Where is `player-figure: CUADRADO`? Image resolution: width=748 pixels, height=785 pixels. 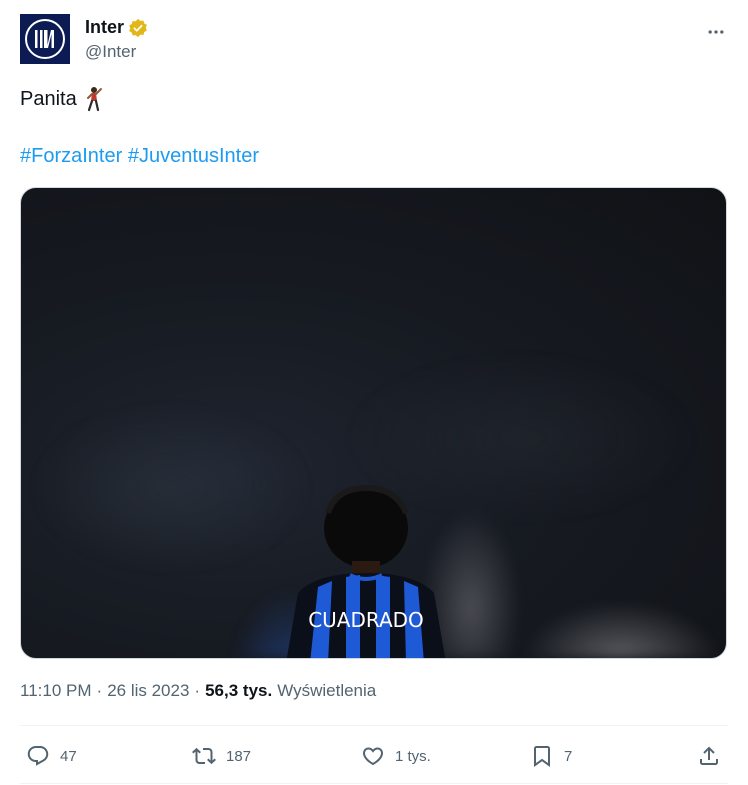 player-figure: CUADRADO is located at coordinates (366, 571).